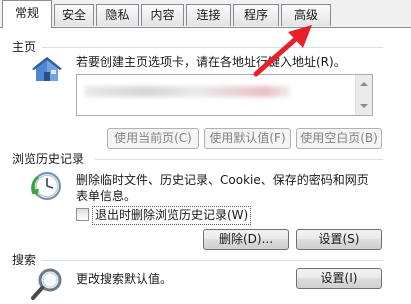 This screenshot has height=304, width=411. What do you see at coordinates (339, 278) in the screenshot?
I see `search-settings-button: 设置(I)` at bounding box center [339, 278].